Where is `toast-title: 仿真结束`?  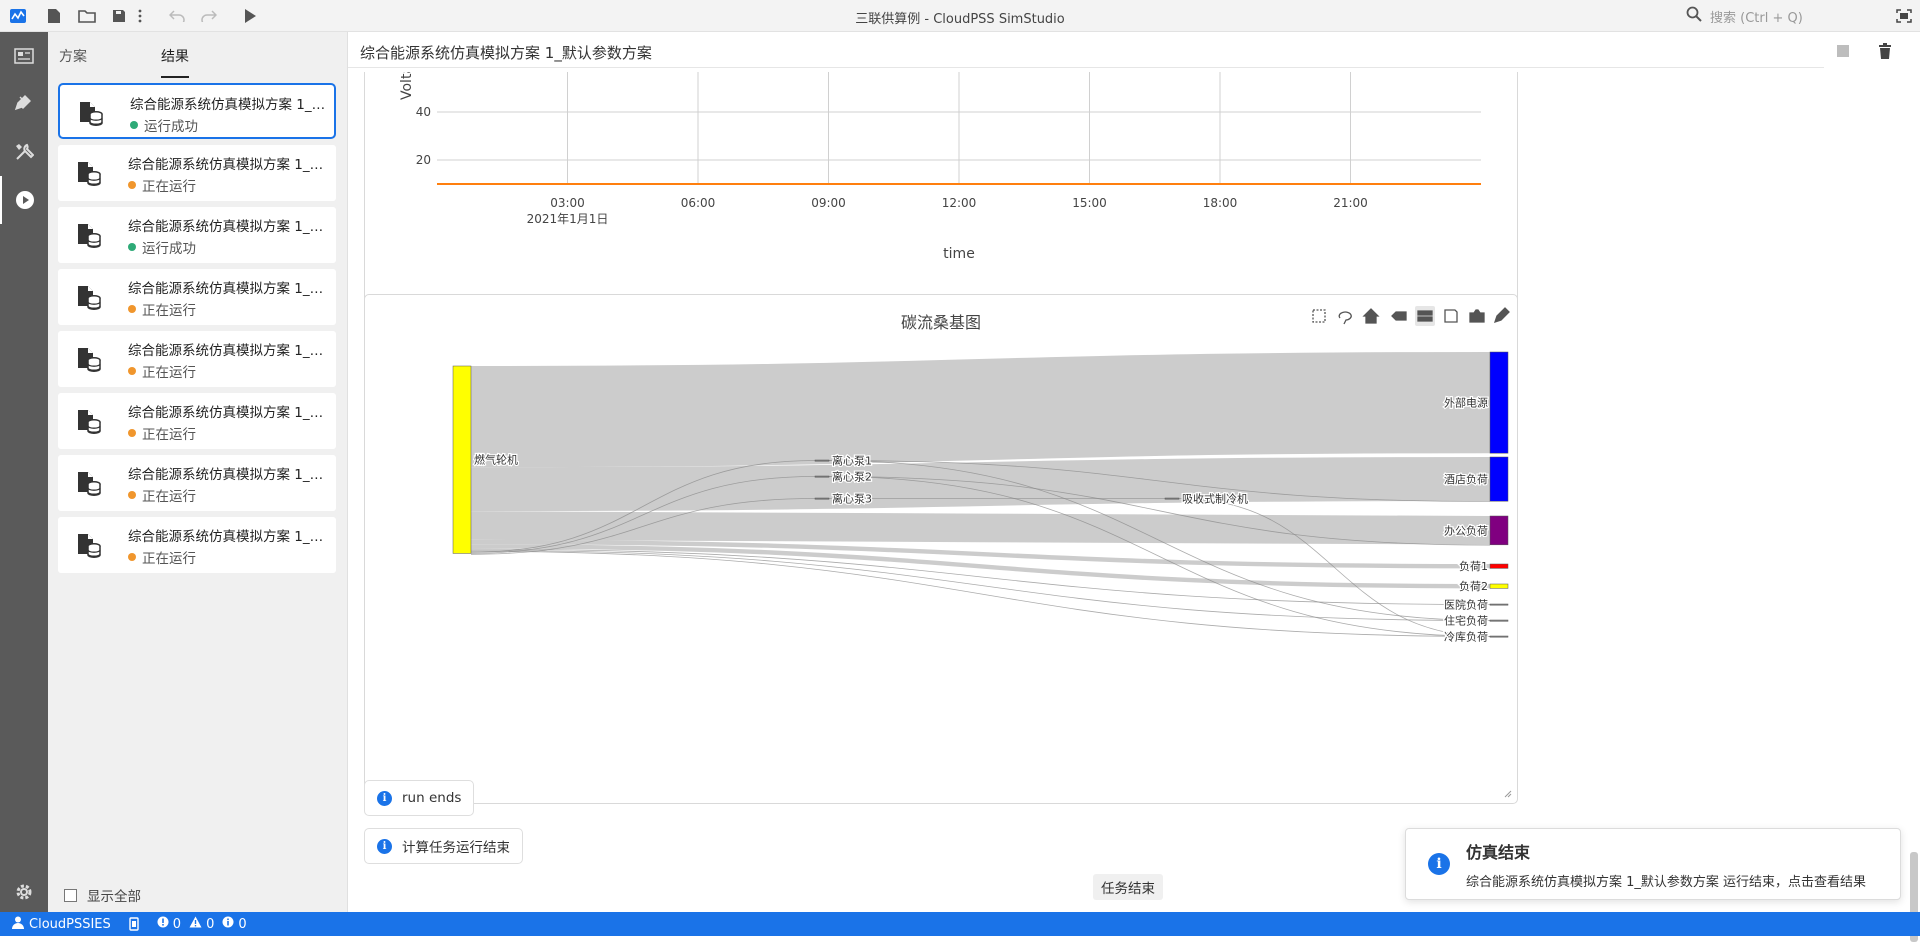 toast-title: 仿真结束 is located at coordinates (1498, 852).